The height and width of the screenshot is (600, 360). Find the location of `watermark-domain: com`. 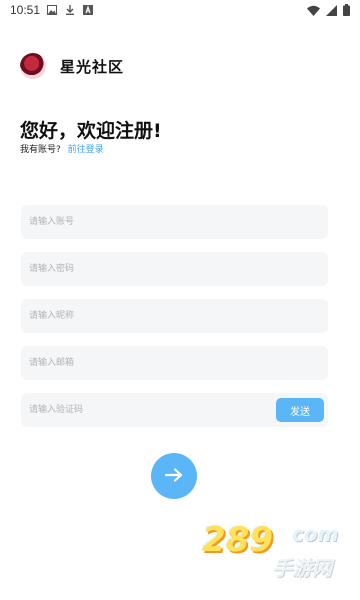

watermark-domain: com is located at coordinates (315, 534).